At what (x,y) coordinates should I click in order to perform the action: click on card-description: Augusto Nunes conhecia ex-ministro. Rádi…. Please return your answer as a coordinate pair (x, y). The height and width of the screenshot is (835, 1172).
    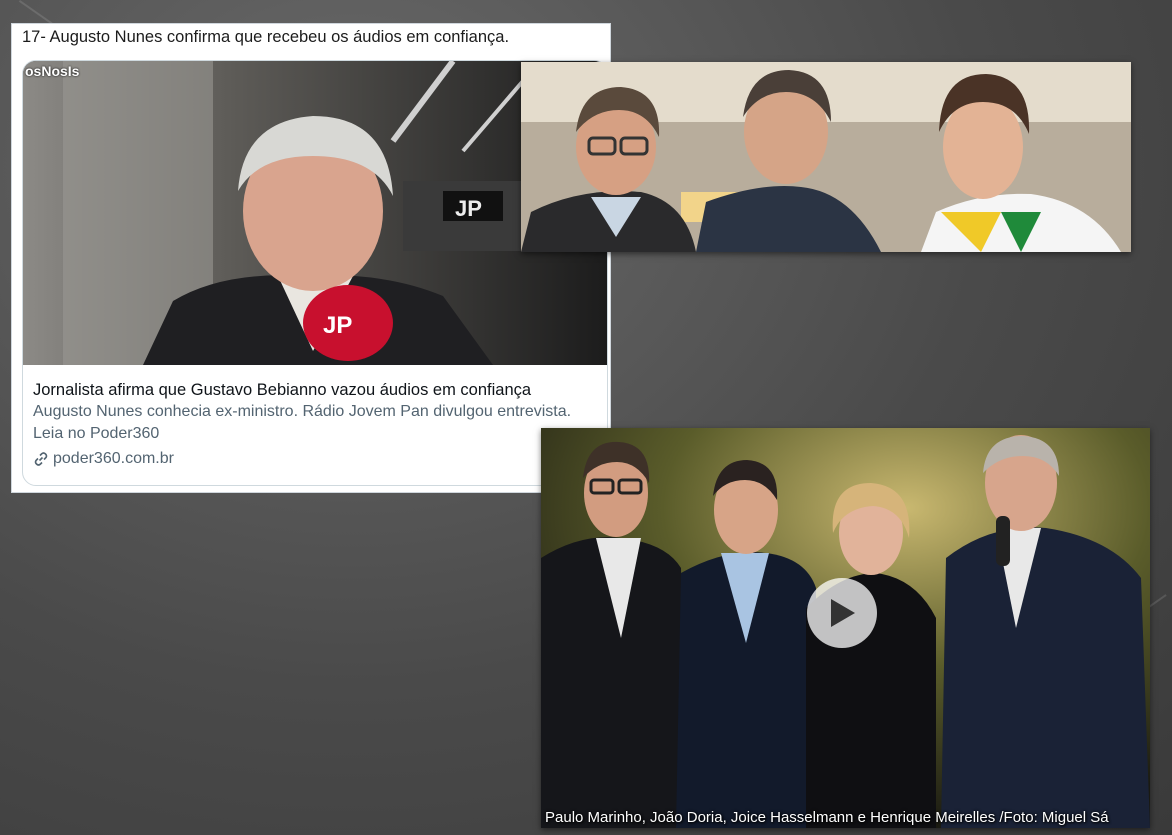
    Looking at the image, I should click on (302, 422).